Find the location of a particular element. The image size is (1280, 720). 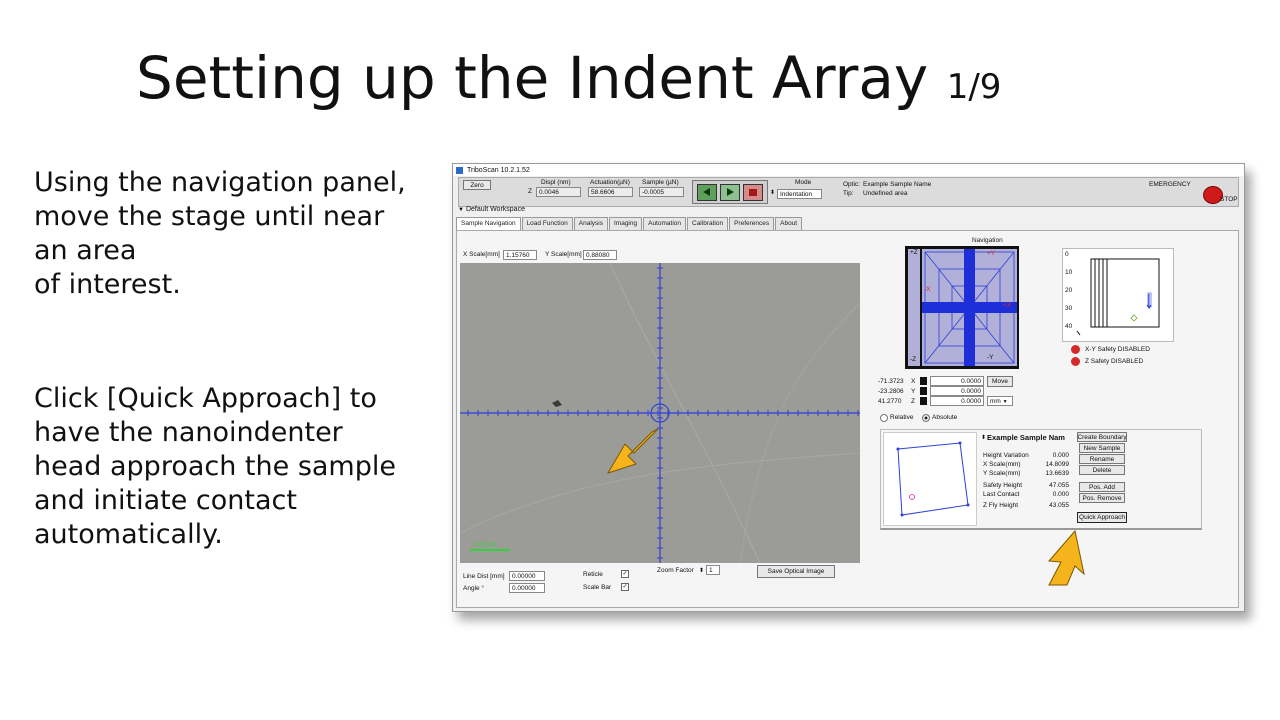

angle-field: 0.00000 is located at coordinates (527, 588).